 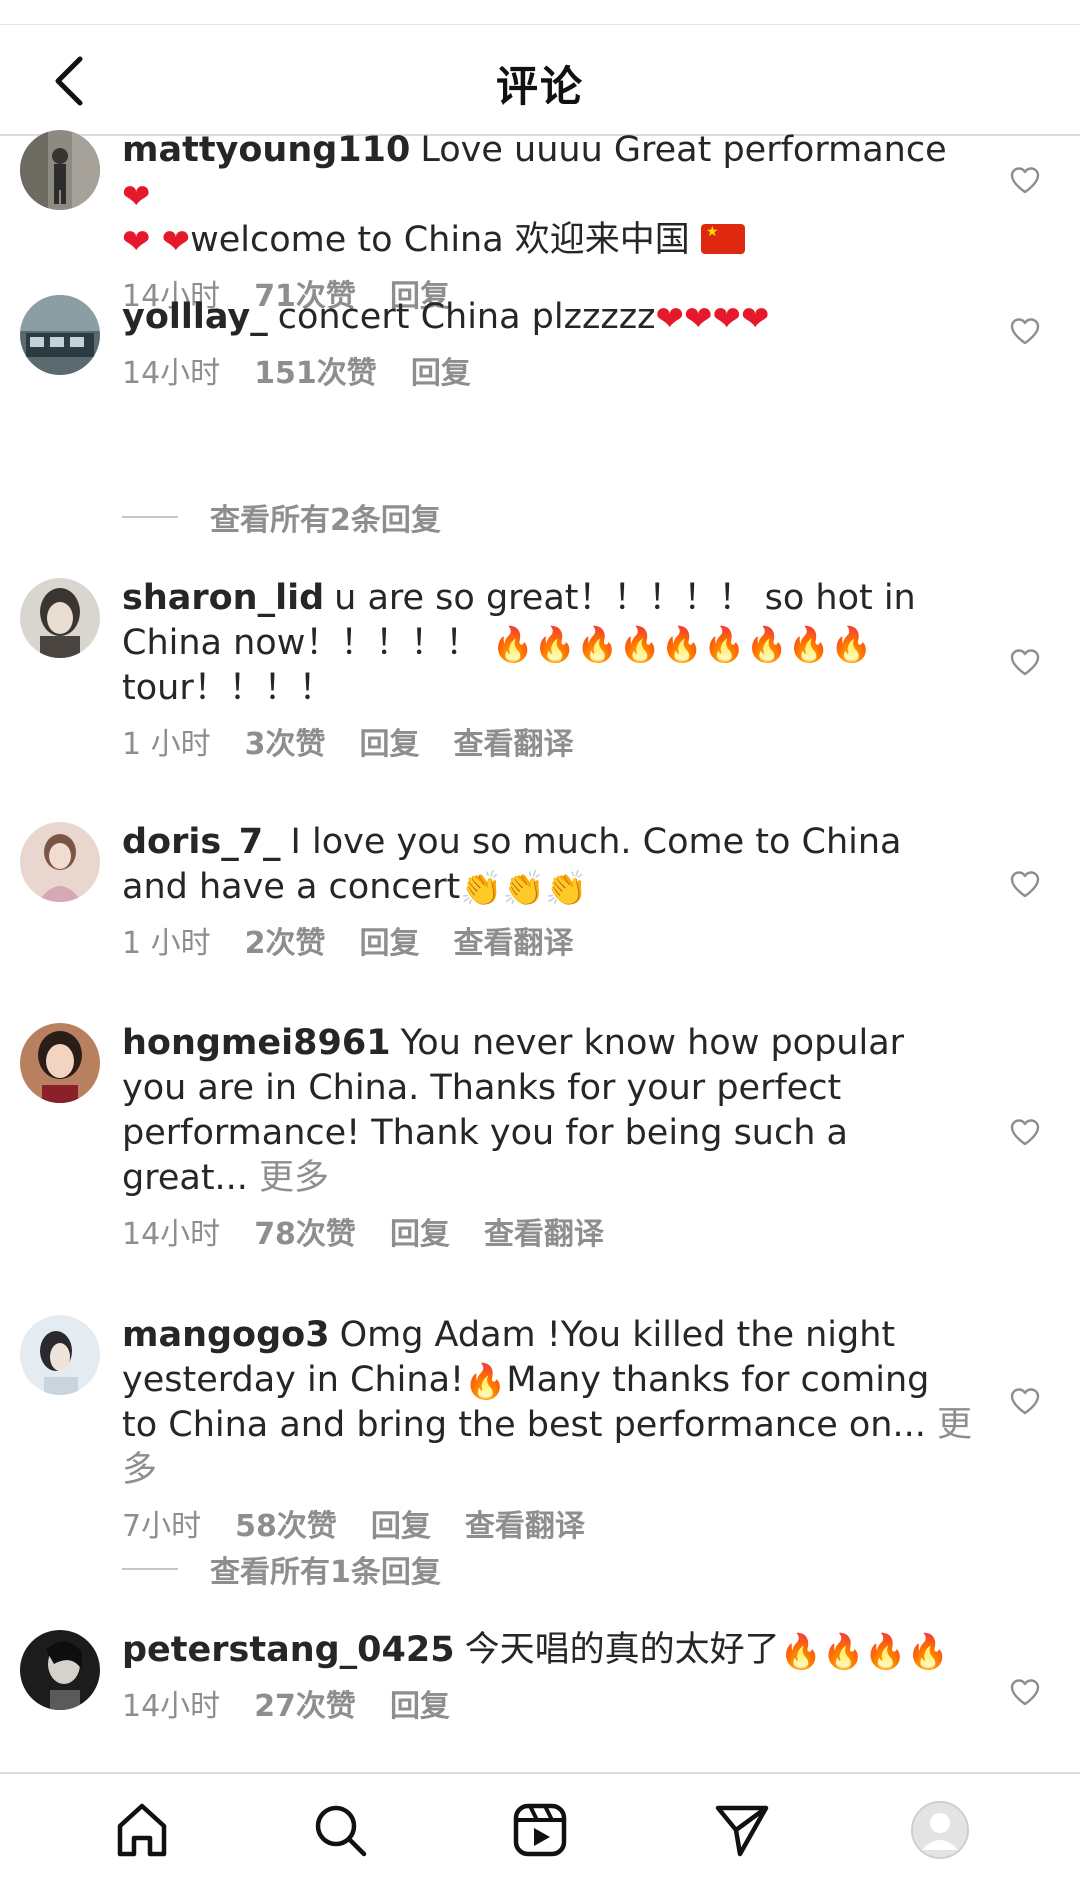 What do you see at coordinates (305, 1703) in the screenshot?
I see `like-count: 27次赞` at bounding box center [305, 1703].